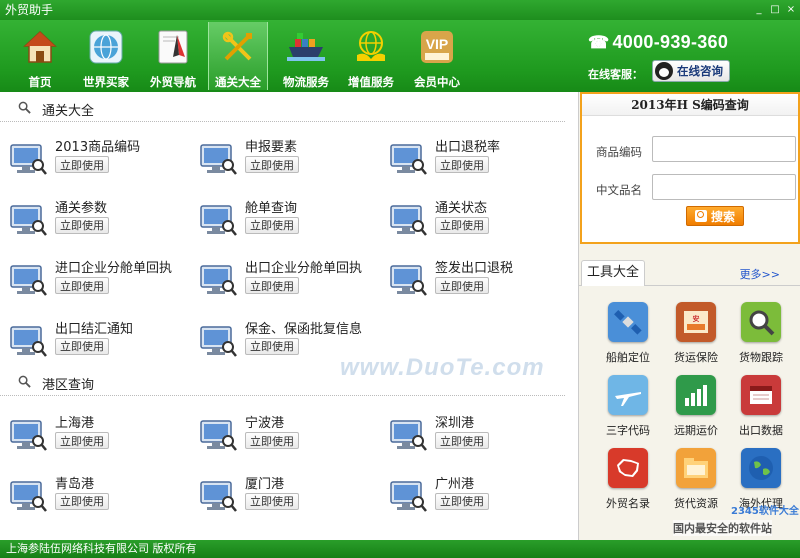  I want to click on customs-section-title: 通关大全, so click(68, 111).